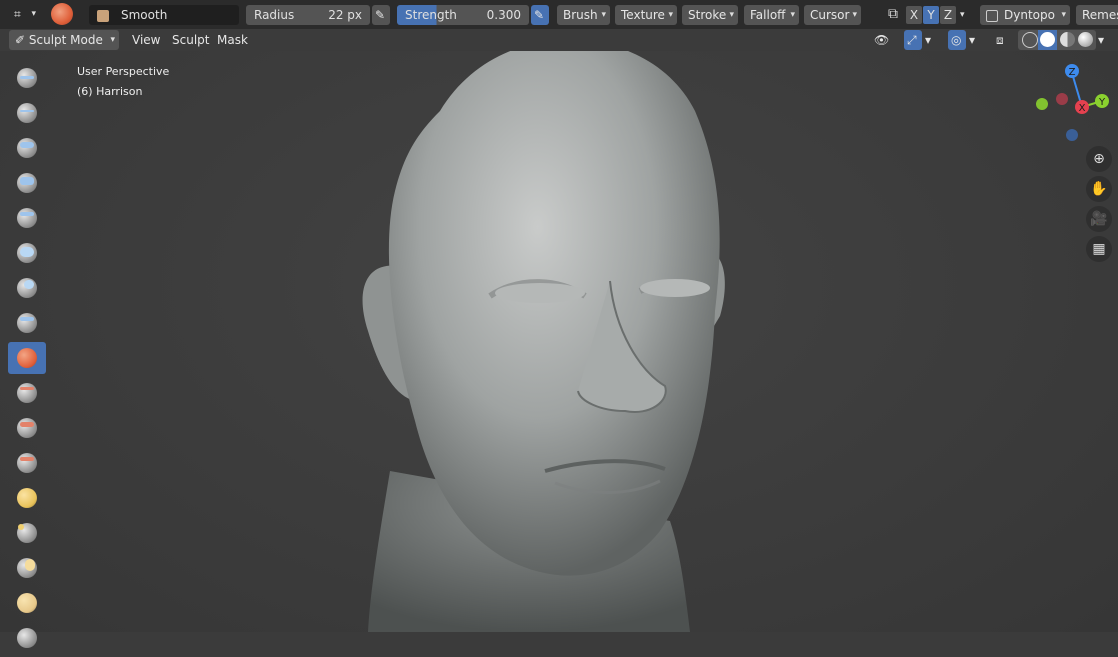  What do you see at coordinates (643, 15) in the screenshot?
I see `texture-menu-label: Texture` at bounding box center [643, 15].